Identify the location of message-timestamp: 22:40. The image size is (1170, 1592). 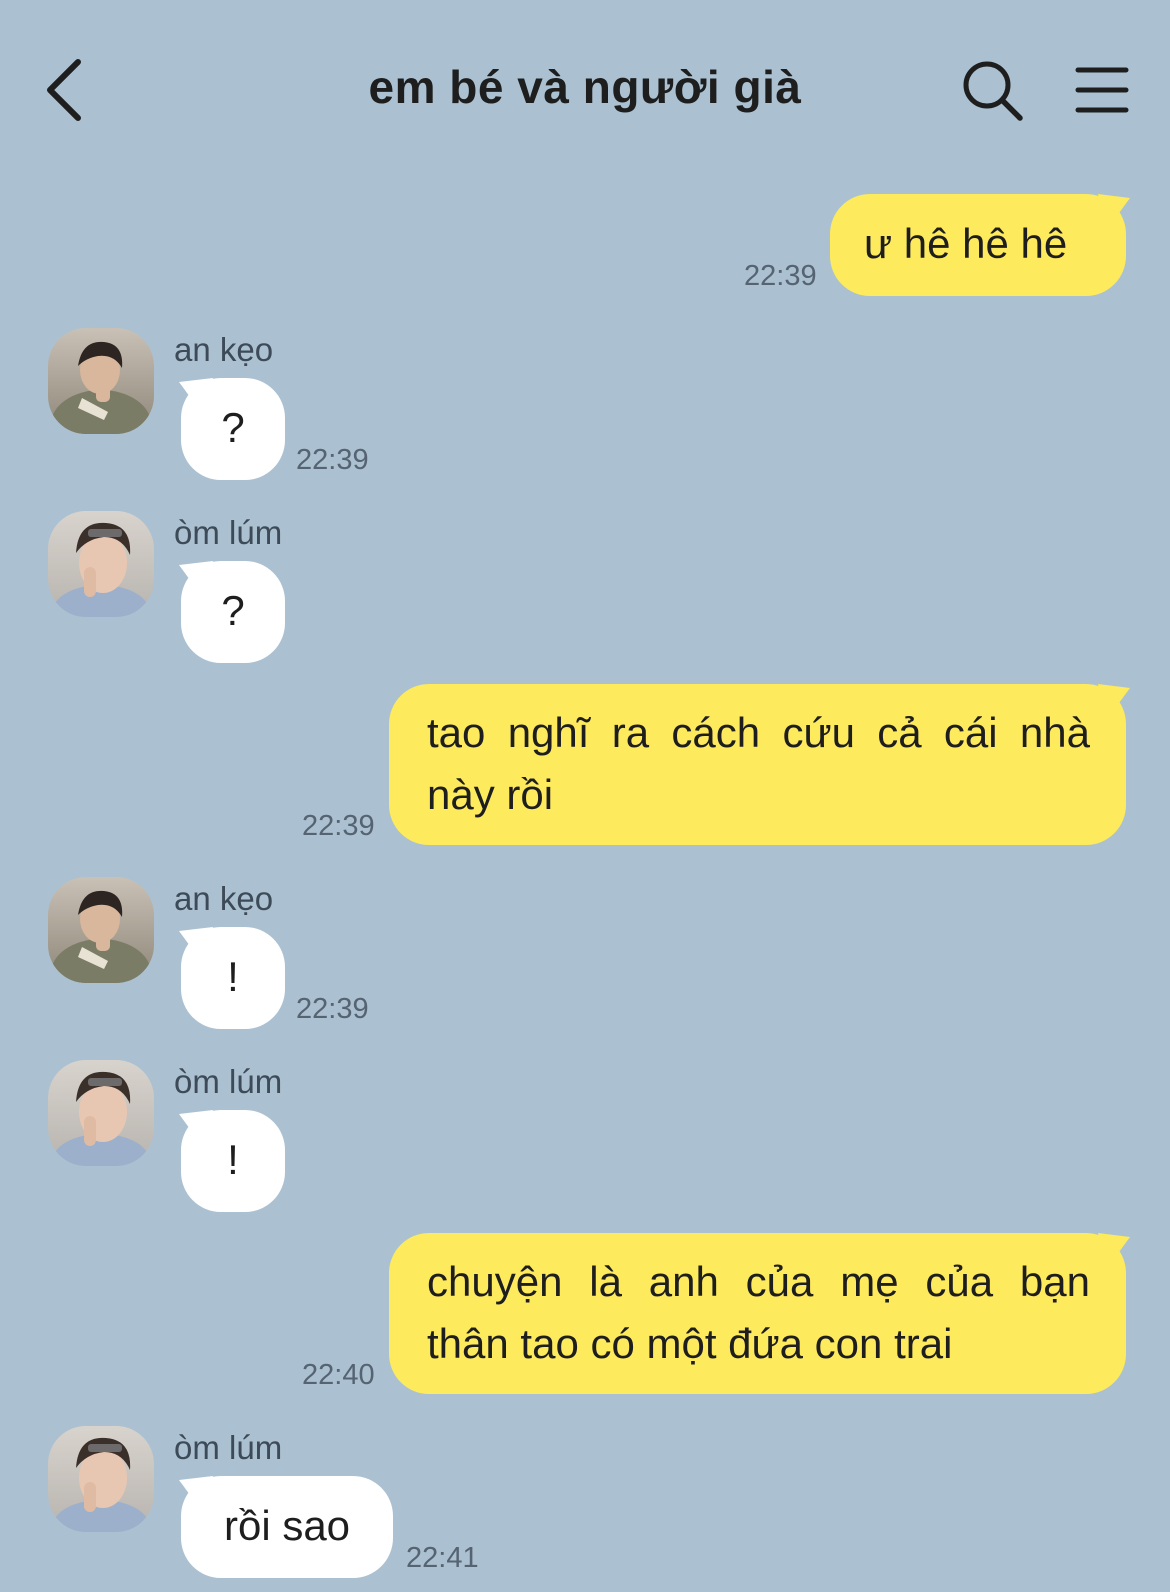
(338, 1375).